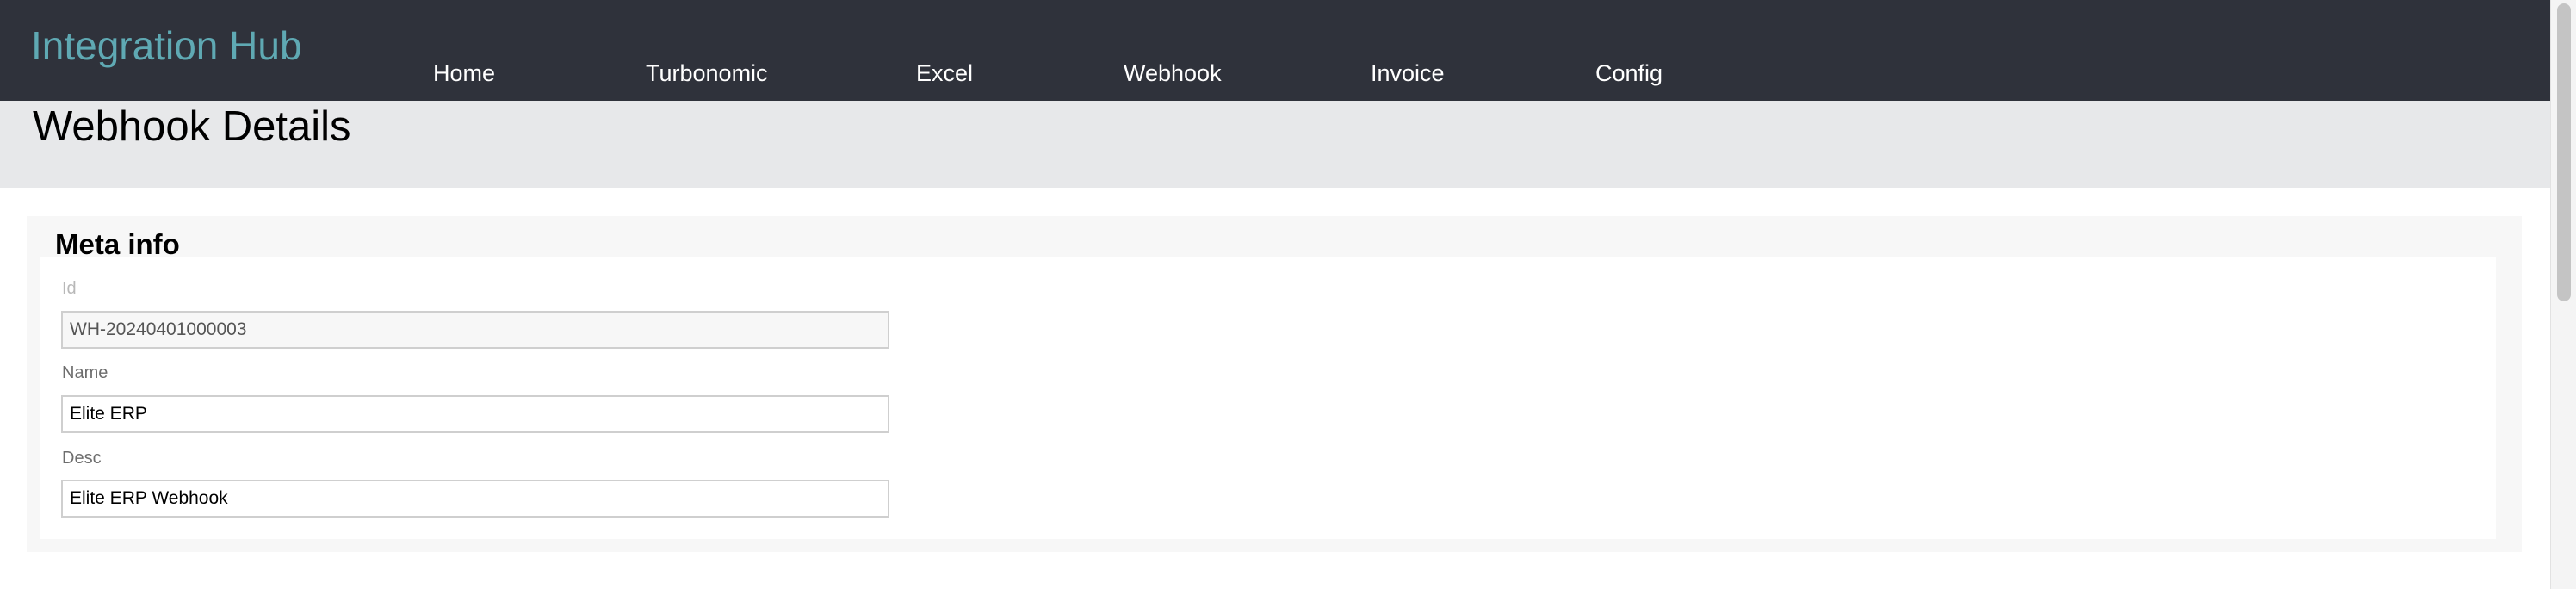  What do you see at coordinates (475, 414) in the screenshot?
I see `name-field` at bounding box center [475, 414].